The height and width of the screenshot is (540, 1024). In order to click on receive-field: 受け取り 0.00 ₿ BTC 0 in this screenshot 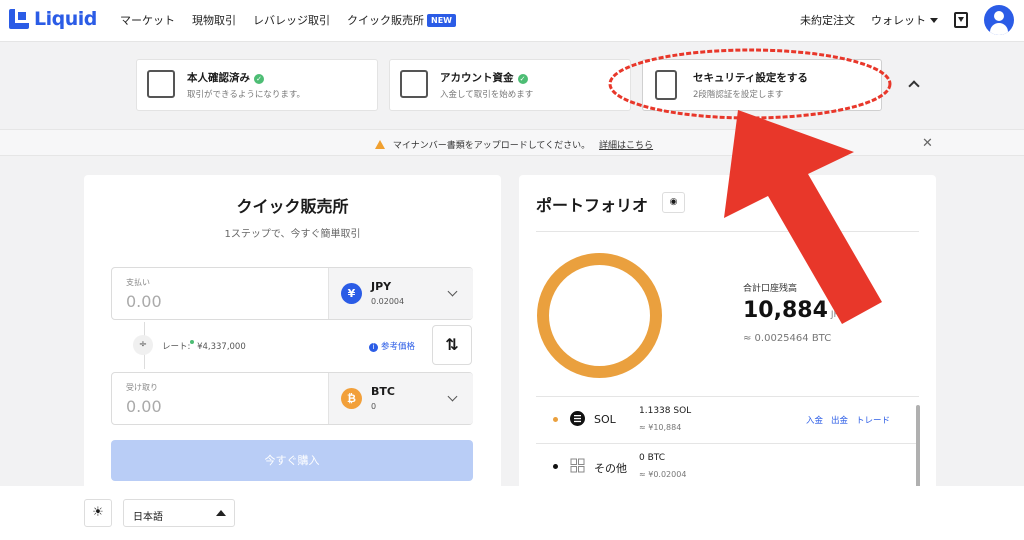, I will do `click(292, 398)`.